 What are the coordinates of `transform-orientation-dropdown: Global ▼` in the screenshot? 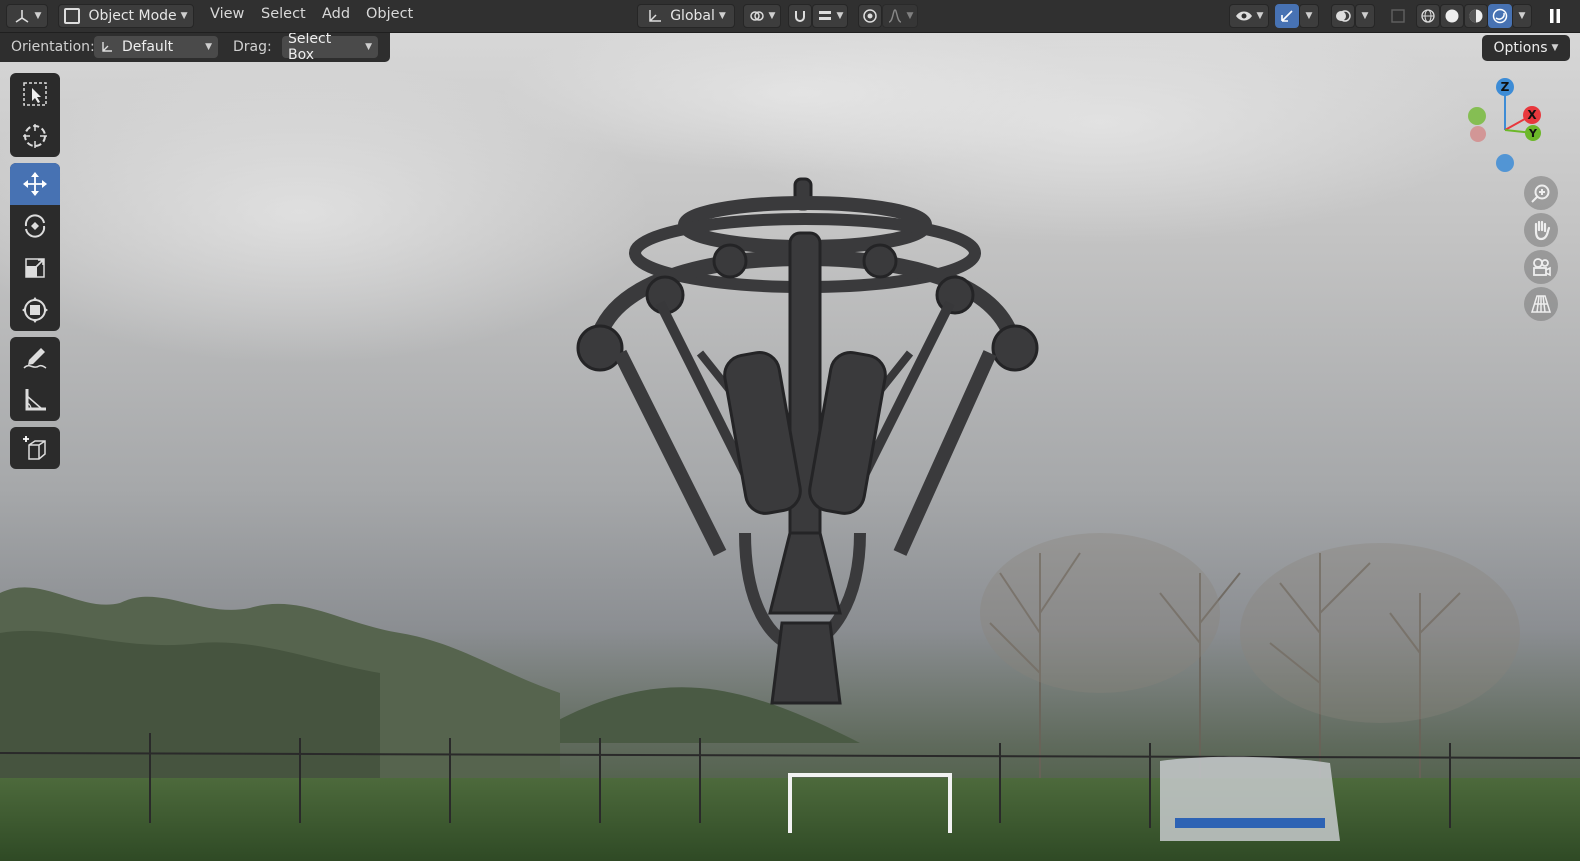 It's located at (686, 16).